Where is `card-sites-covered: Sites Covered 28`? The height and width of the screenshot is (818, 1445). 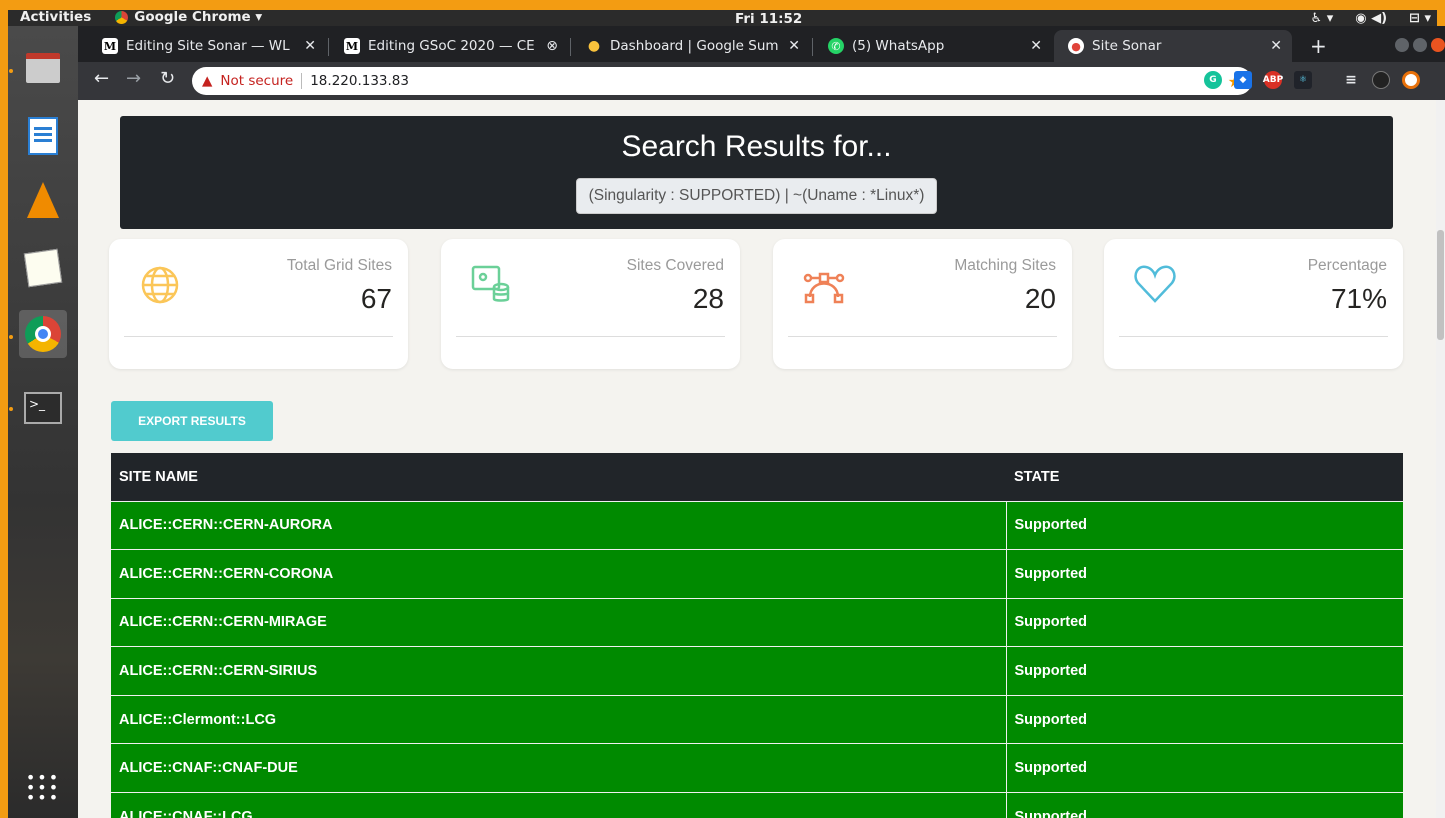
card-sites-covered: Sites Covered 28 is located at coordinates (590, 304).